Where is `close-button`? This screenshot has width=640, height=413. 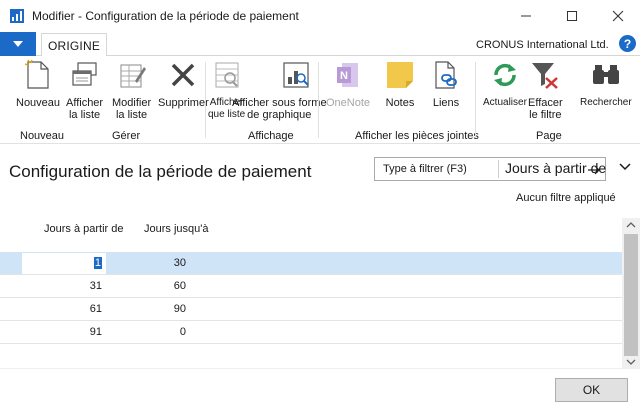
close-button is located at coordinates (617, 16).